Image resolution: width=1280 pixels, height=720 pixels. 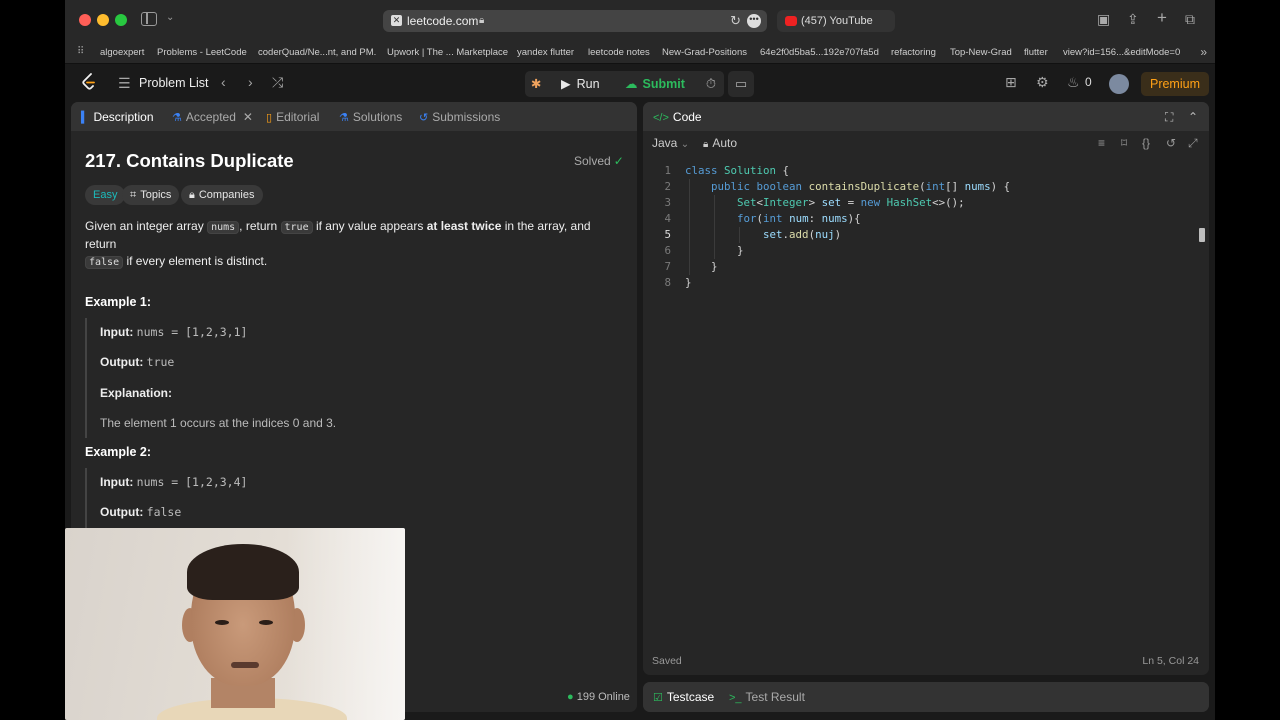 What do you see at coordinates (575, 21) in the screenshot?
I see `address-bar: ✕ leetcode.com 🔒︎ ↻ •••` at bounding box center [575, 21].